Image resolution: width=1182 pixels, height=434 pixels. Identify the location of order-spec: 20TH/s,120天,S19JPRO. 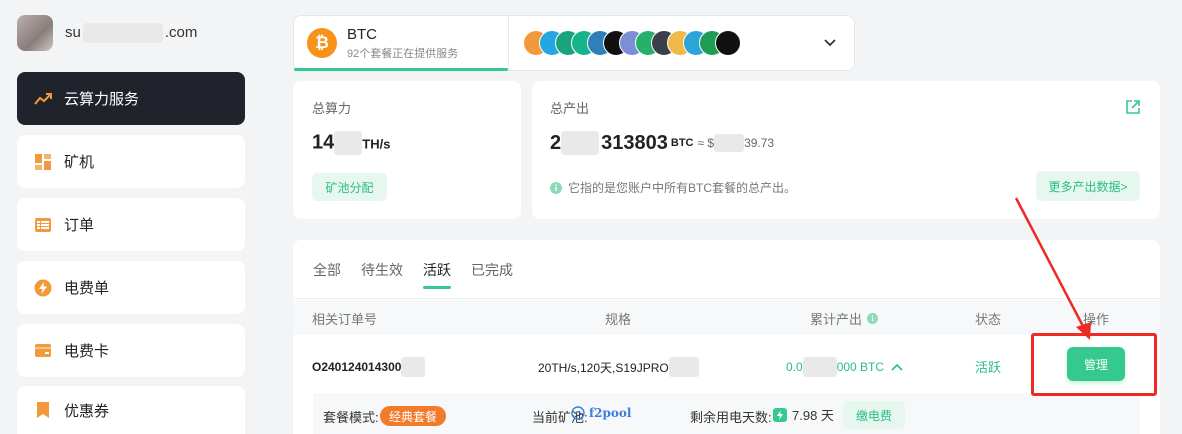
(618, 367).